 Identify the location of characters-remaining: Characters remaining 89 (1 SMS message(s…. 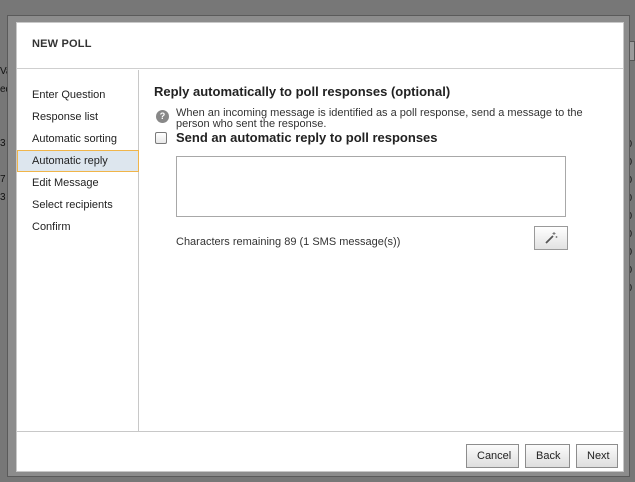
(288, 242).